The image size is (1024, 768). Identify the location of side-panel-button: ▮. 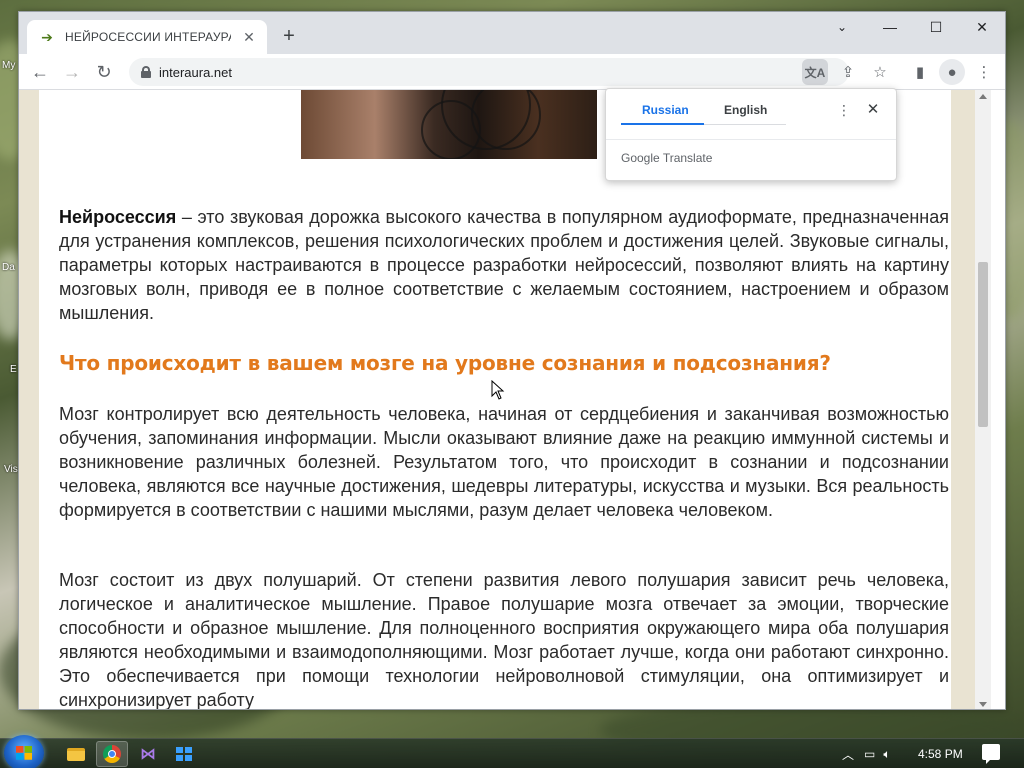
(920, 72).